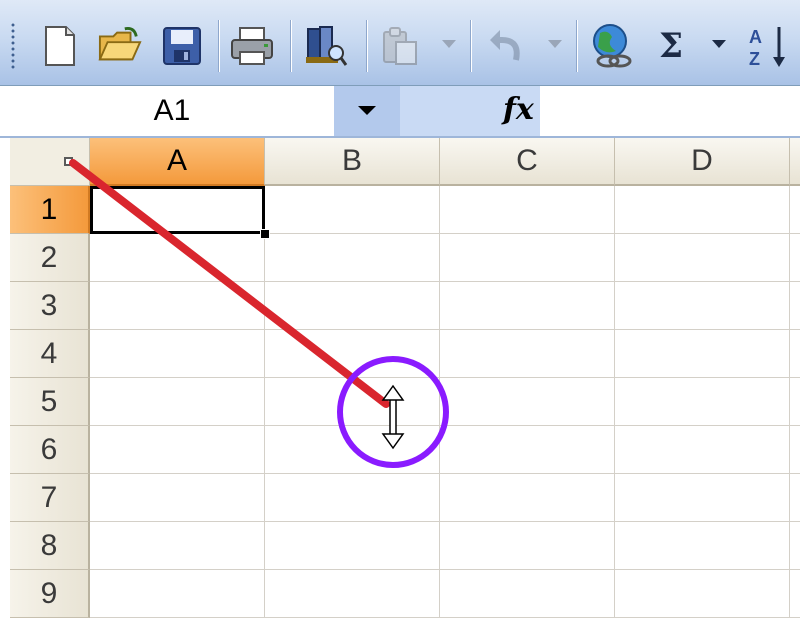  What do you see at coordinates (719, 44) in the screenshot?
I see `autosum-dropdown` at bounding box center [719, 44].